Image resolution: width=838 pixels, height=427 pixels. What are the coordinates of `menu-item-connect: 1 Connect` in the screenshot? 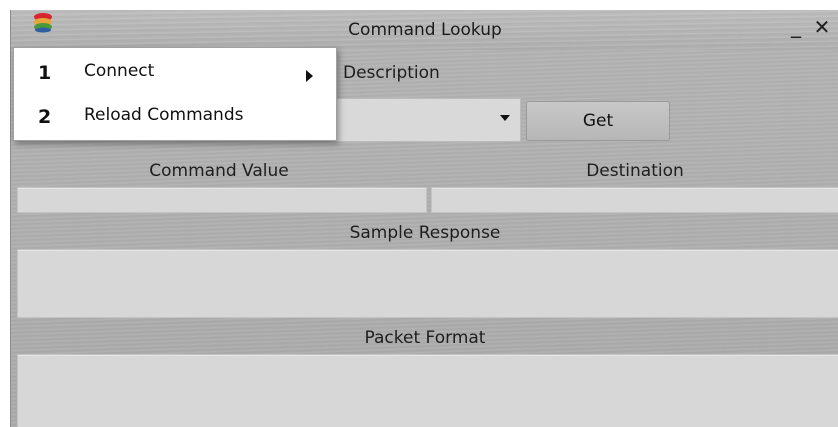 It's located at (175, 72).